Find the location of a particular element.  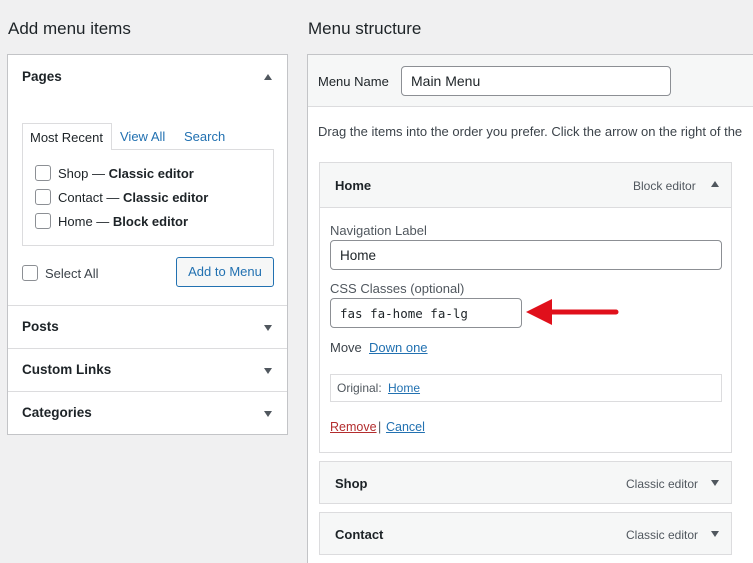

page-title: Shop is located at coordinates (73, 173).